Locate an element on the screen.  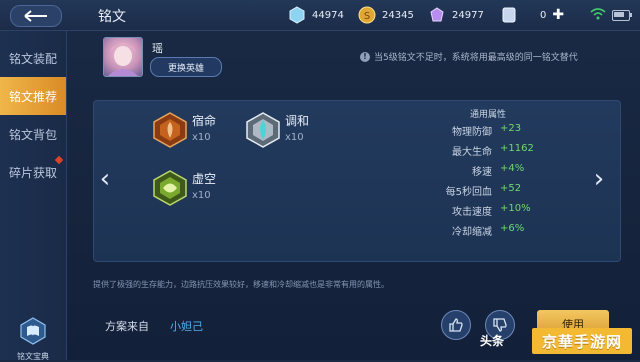
sidebar-item-rune-recommend: 铭文推荐 is located at coordinates (33, 96).